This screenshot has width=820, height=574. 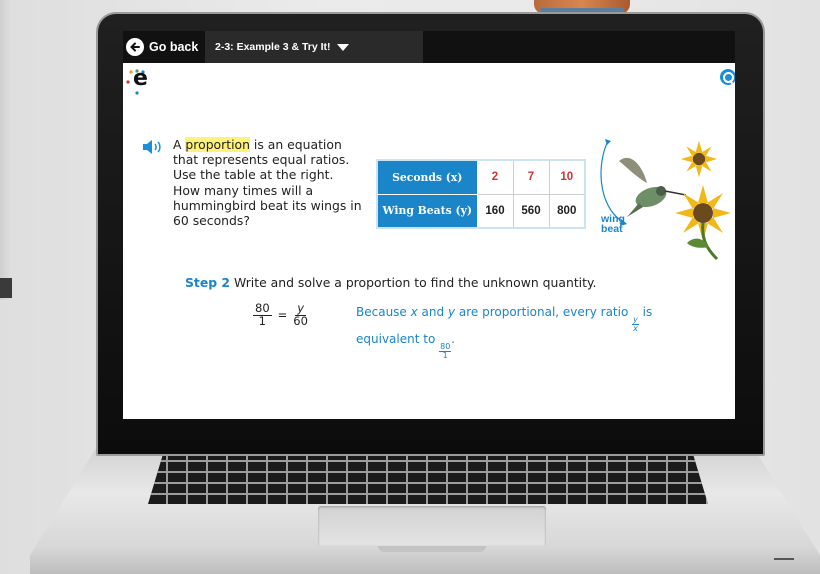 I want to click on table-cell: 800, so click(x=567, y=211).